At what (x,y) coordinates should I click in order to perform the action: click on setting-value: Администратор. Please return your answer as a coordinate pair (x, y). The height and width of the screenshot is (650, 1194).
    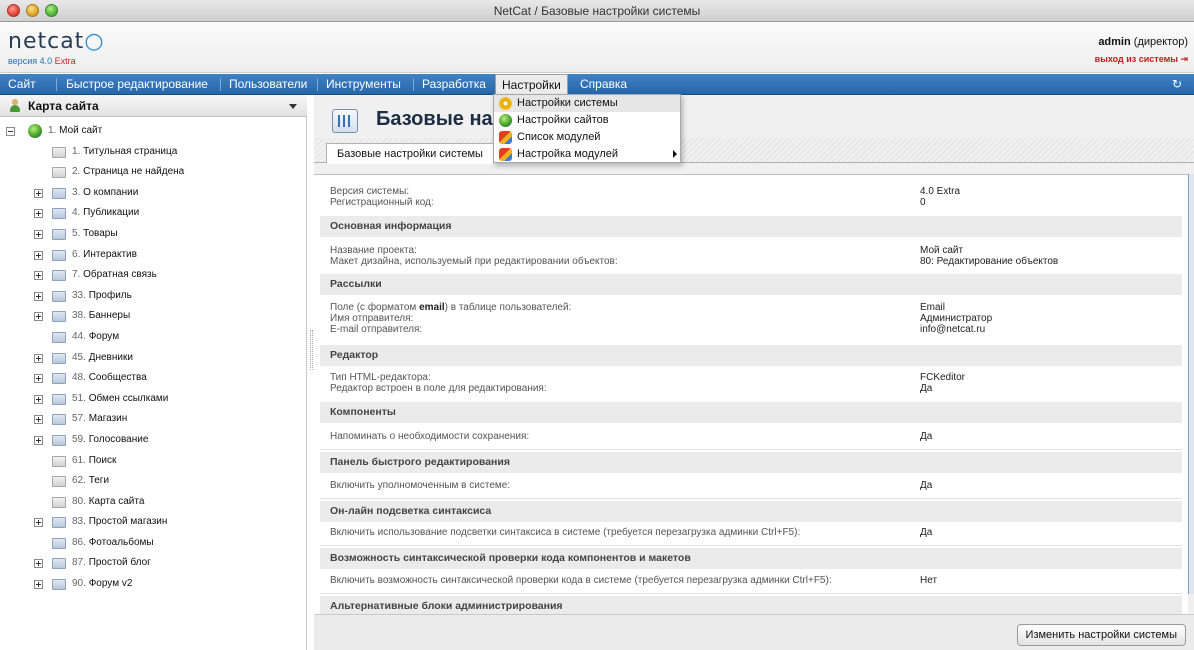
    Looking at the image, I should click on (956, 318).